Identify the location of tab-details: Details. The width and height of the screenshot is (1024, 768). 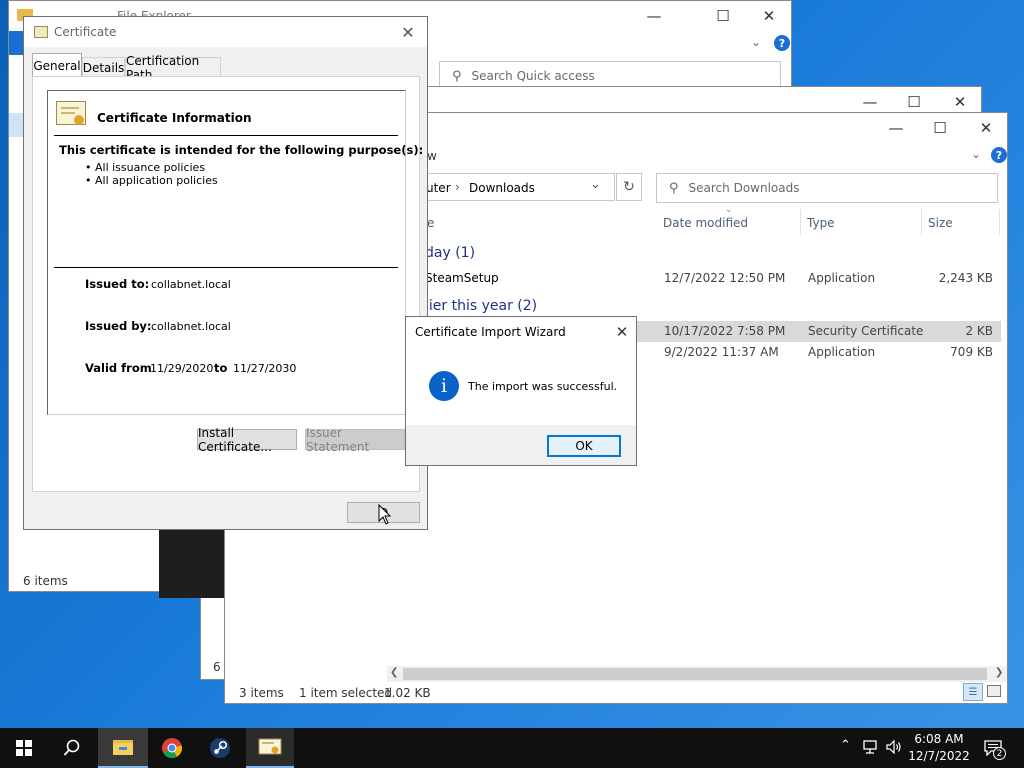
(103, 67).